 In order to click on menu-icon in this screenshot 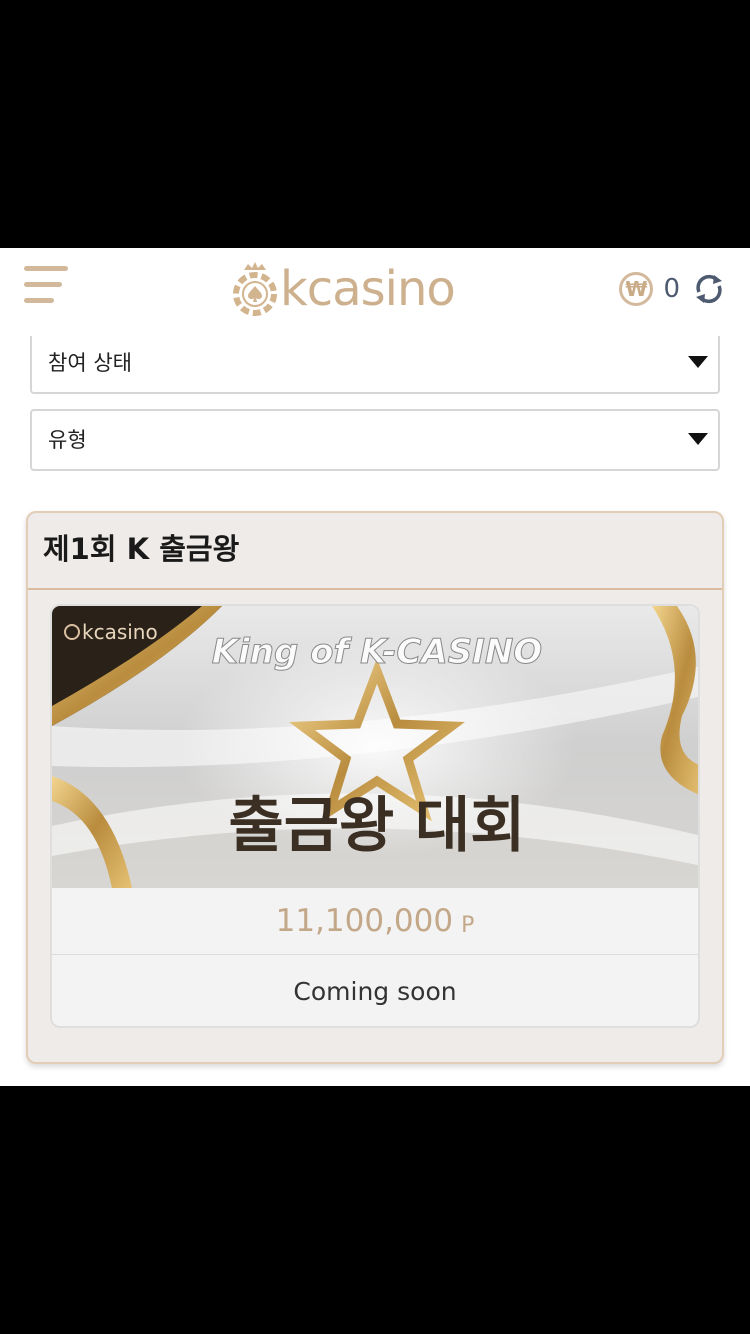, I will do `click(47, 287)`.